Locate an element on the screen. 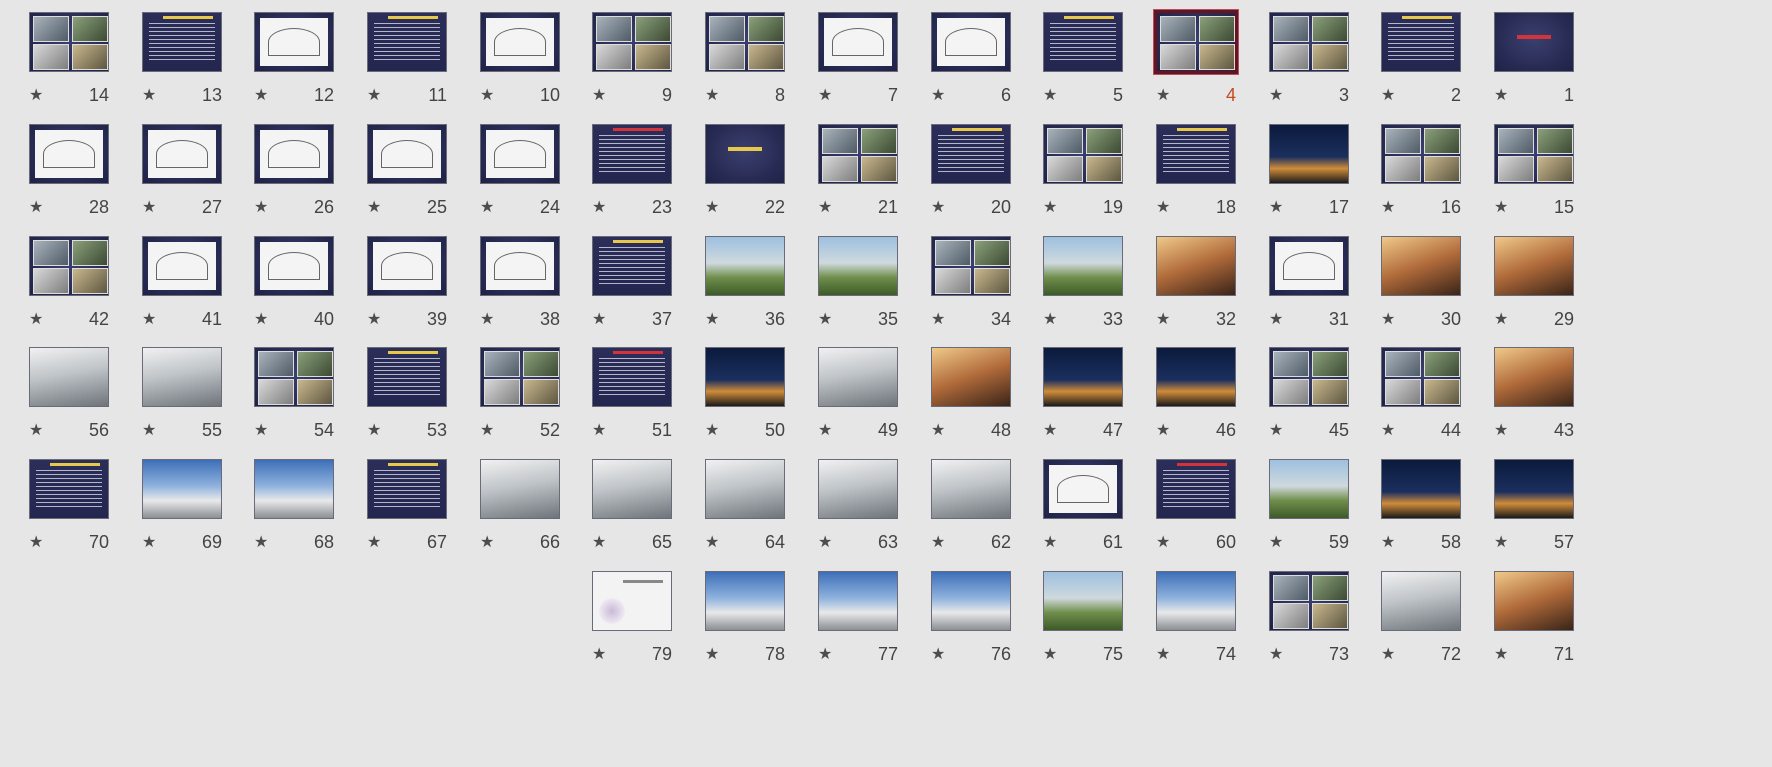  slide-33: ★ 33 is located at coordinates (1102, 288).